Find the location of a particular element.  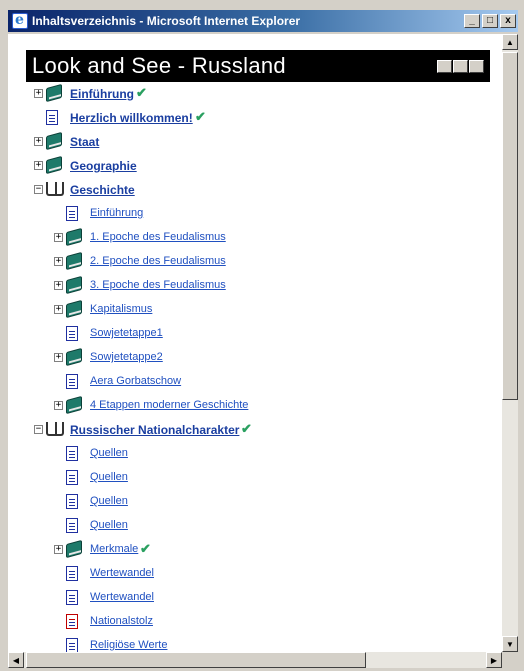

tree-node: Einführung is located at coordinates (255, 214).